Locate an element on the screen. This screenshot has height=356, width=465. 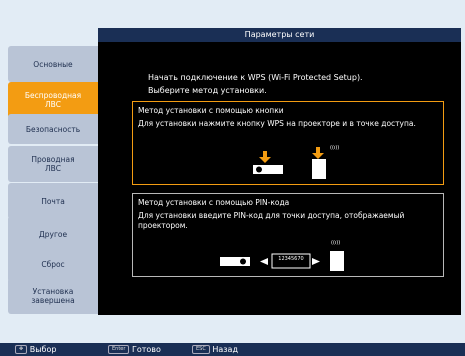
window-title: Параметры сети is located at coordinates (279, 35).